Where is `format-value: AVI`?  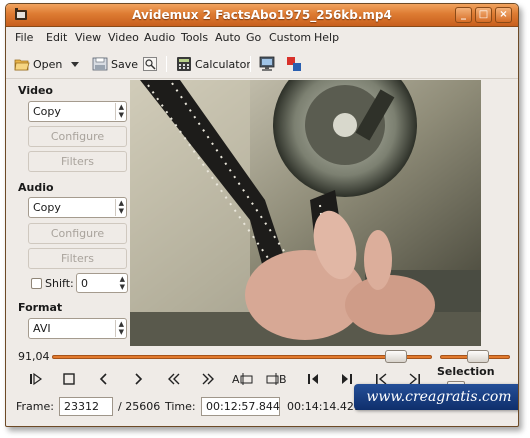
format-value: AVI is located at coordinates (42, 328).